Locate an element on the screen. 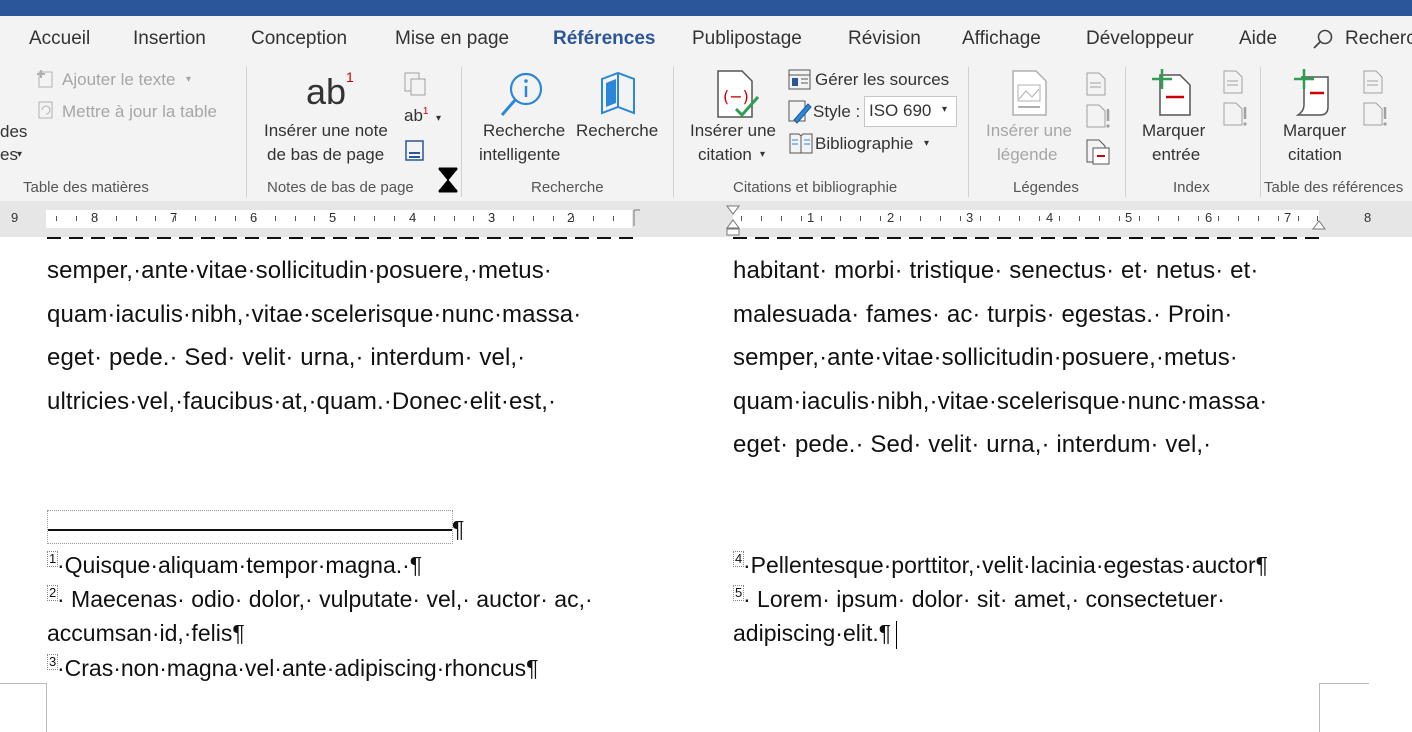 The image size is (1412, 732). footnote-text: adipiscing·elit.¶ is located at coordinates (812, 633).